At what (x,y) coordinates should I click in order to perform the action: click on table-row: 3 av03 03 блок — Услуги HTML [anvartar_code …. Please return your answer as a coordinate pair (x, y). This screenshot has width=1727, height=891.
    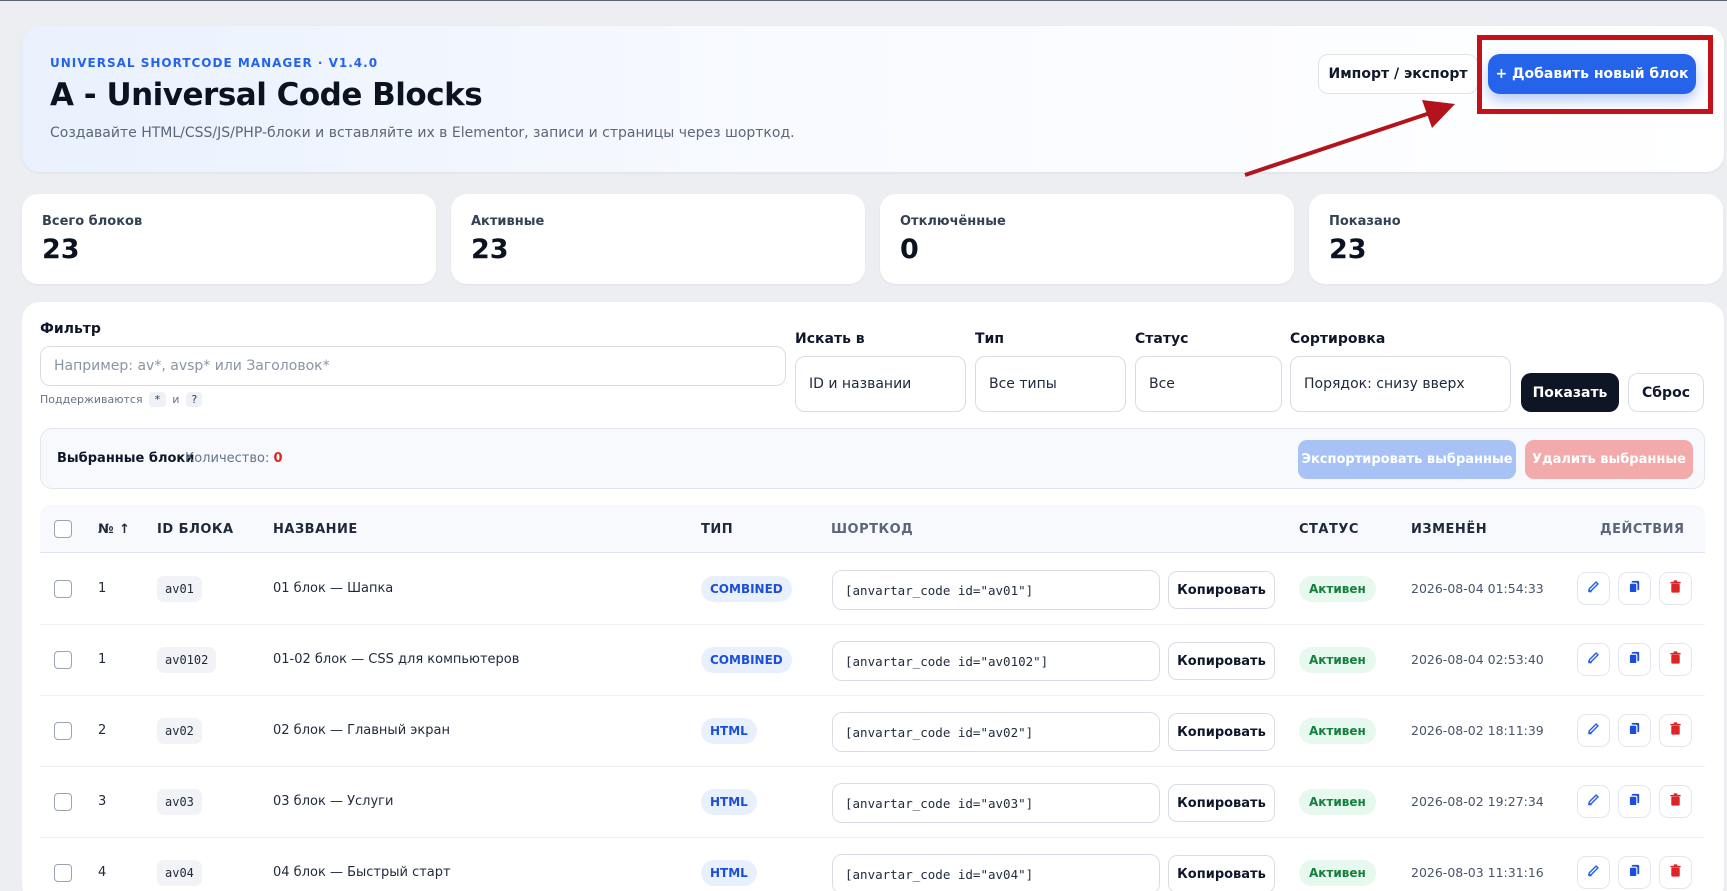
    Looking at the image, I should click on (872, 802).